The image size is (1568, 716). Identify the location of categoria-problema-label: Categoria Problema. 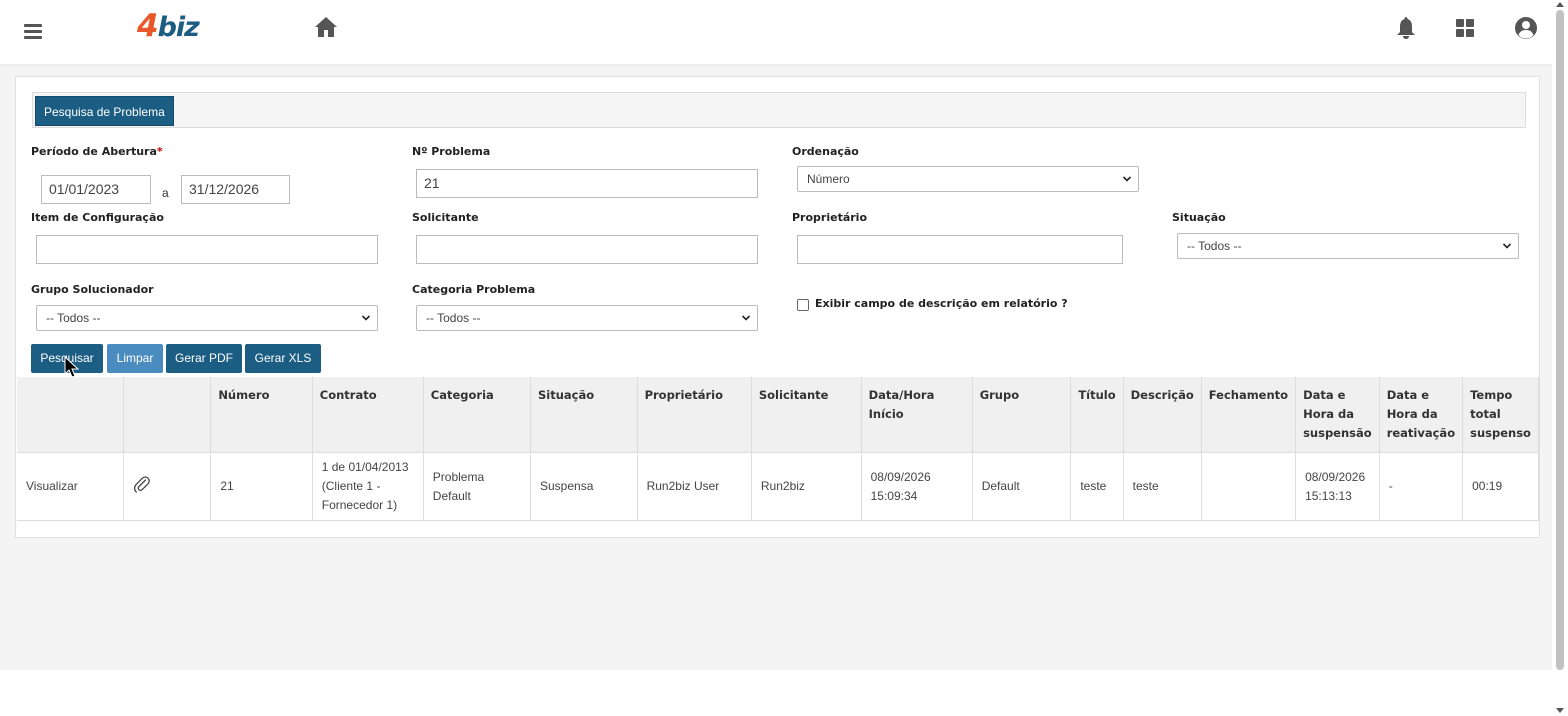
(474, 289).